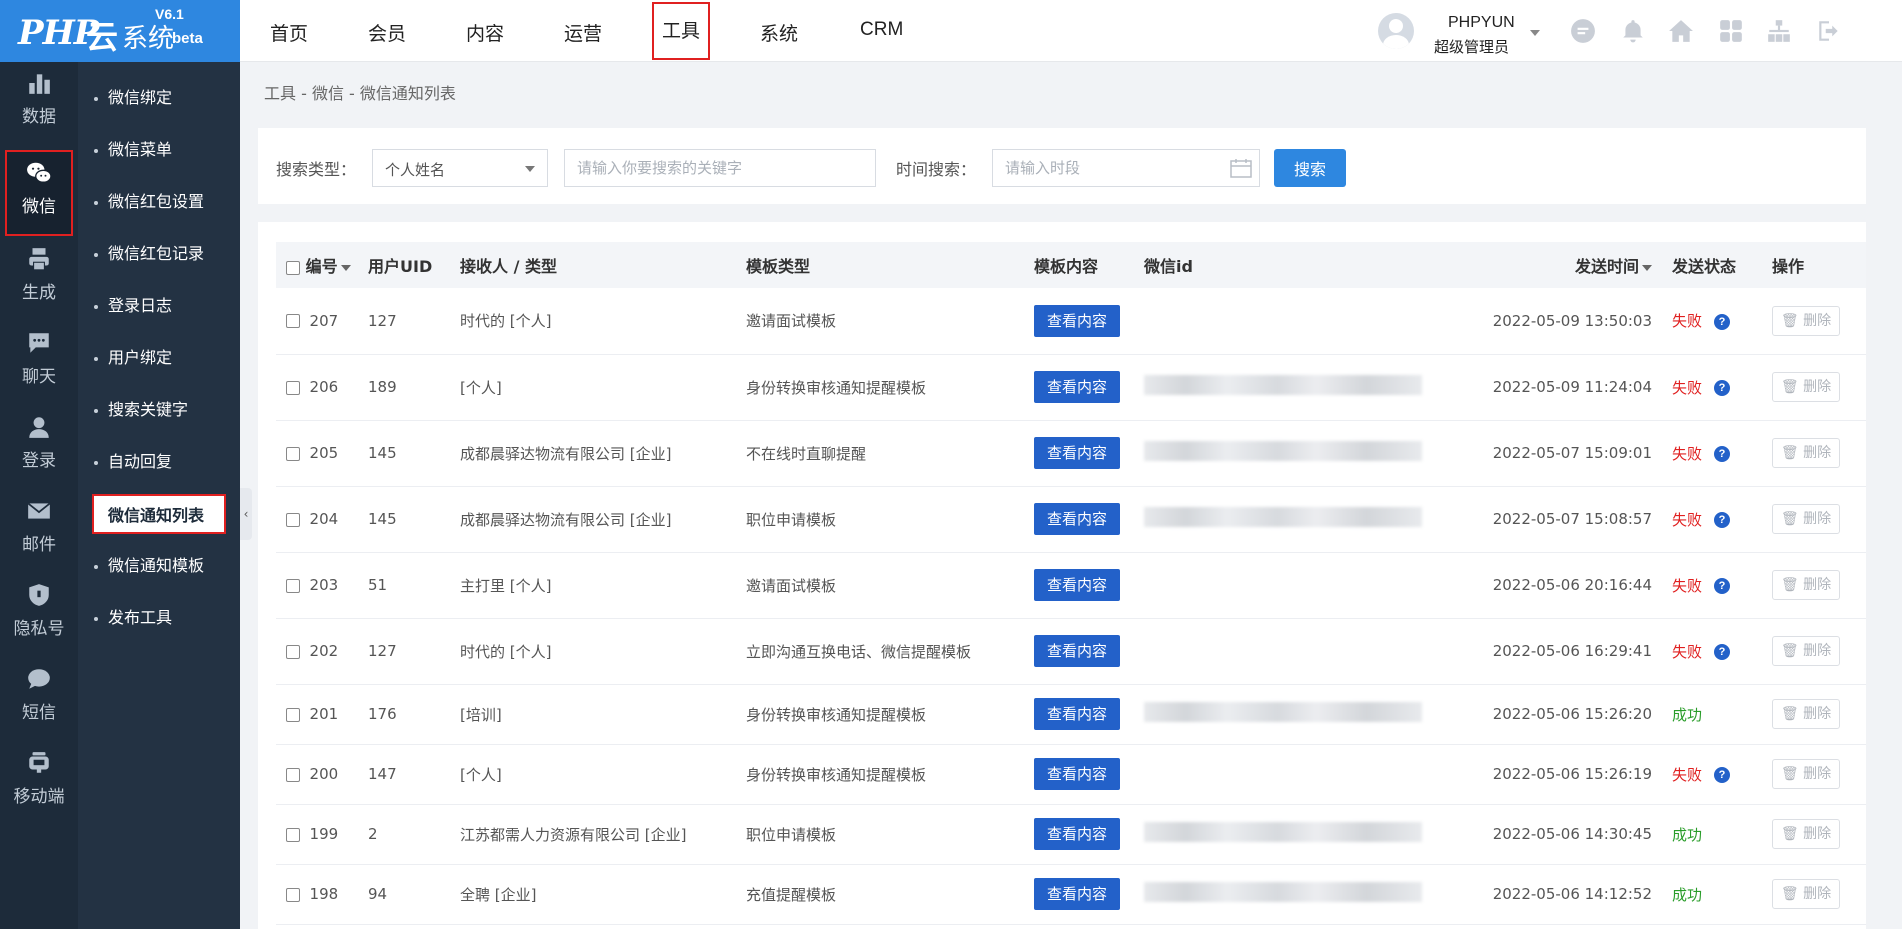  What do you see at coordinates (39, 280) in the screenshot?
I see `sidebar-item-generate: 生成` at bounding box center [39, 280].